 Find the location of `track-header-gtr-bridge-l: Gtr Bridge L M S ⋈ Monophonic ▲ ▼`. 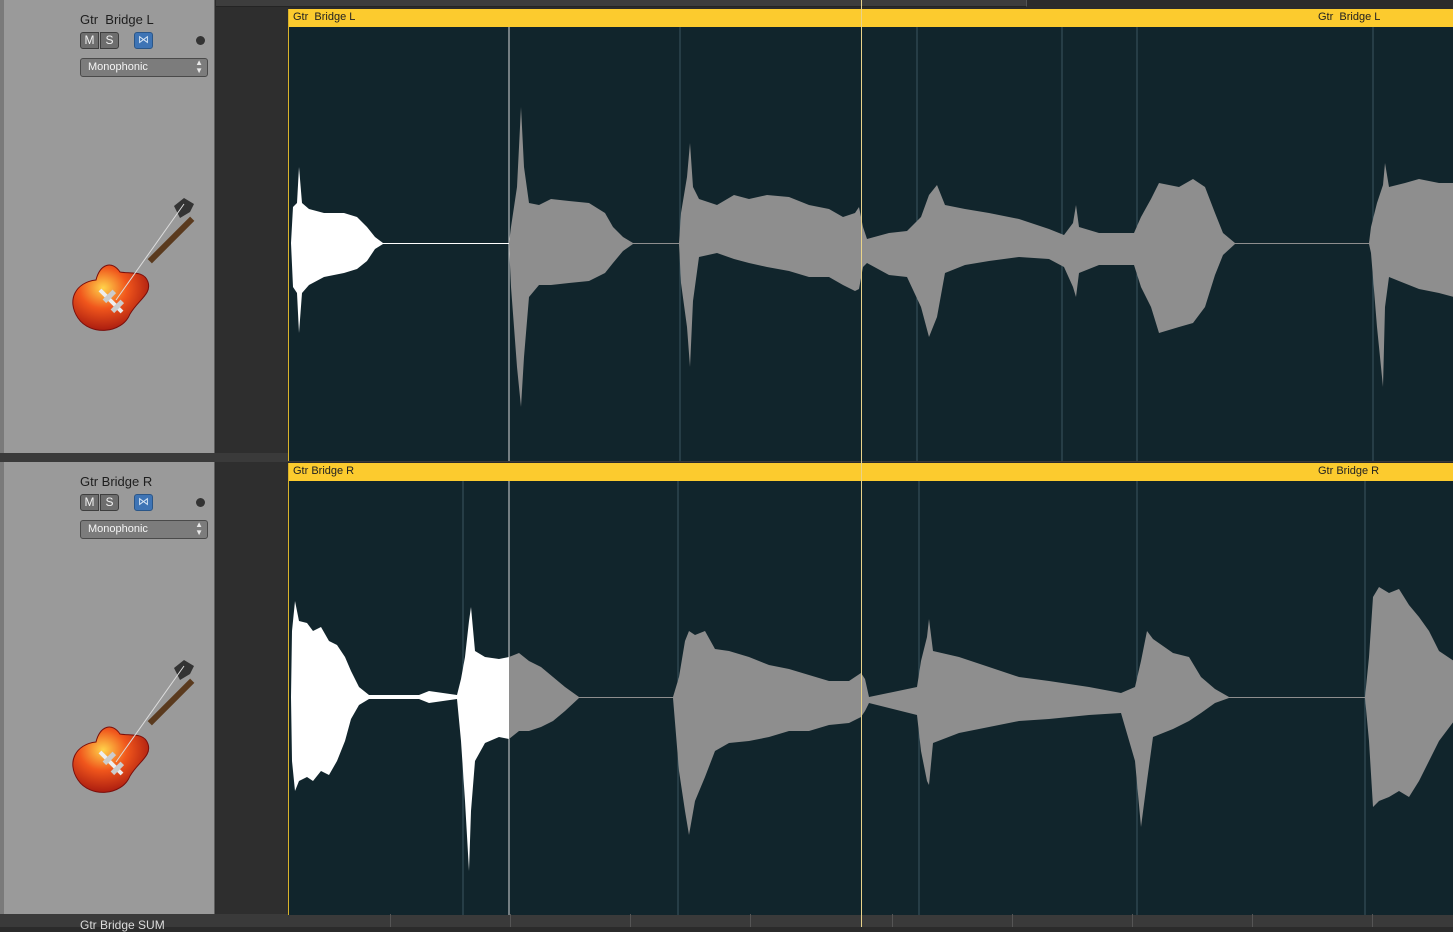

track-header-gtr-bridge-l: Gtr Bridge L M S ⋈ Monophonic ▲ ▼ is located at coordinates (109, 226).